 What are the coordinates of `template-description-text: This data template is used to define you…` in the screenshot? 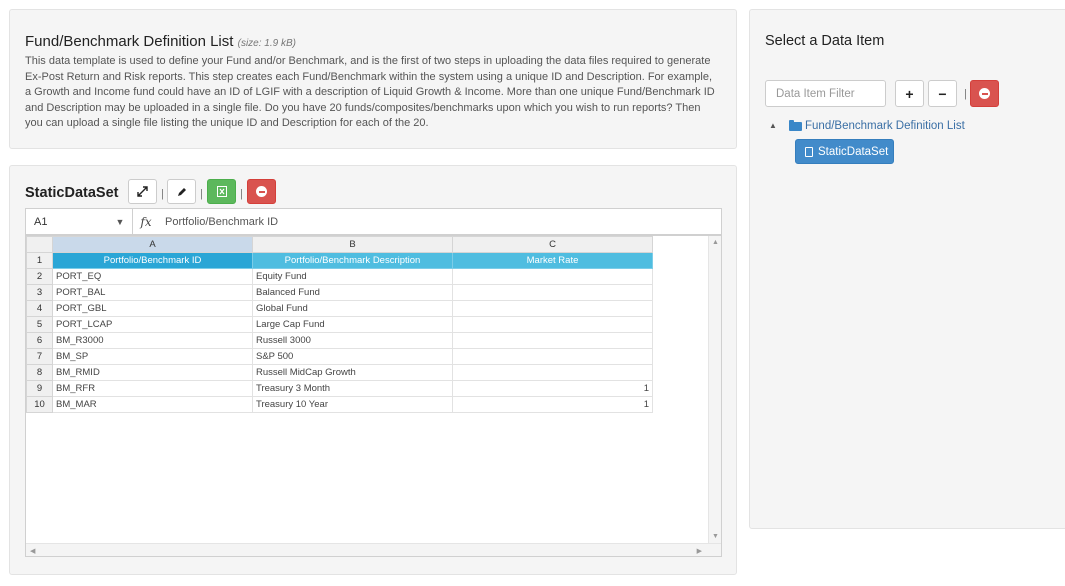 It's located at (370, 92).